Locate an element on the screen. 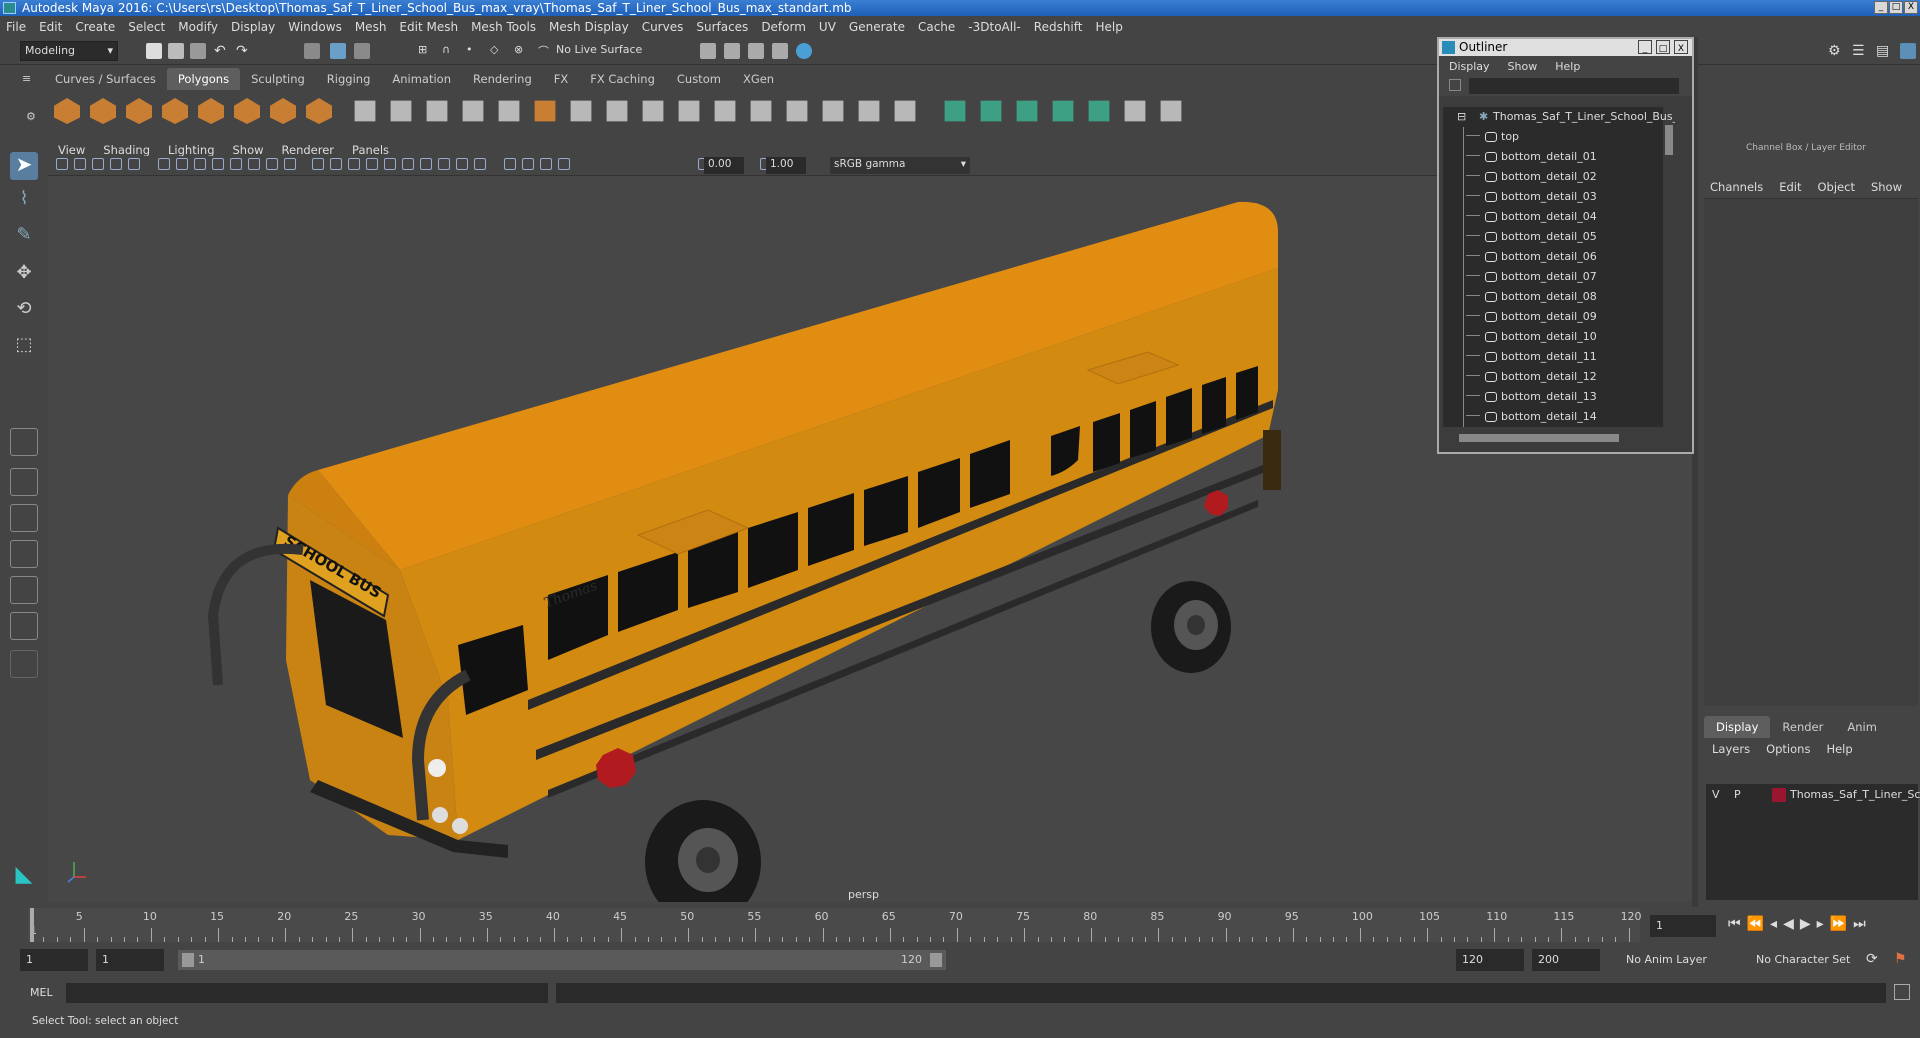 This screenshot has width=1920, height=1038. command-language: MEL is located at coordinates (41, 992).